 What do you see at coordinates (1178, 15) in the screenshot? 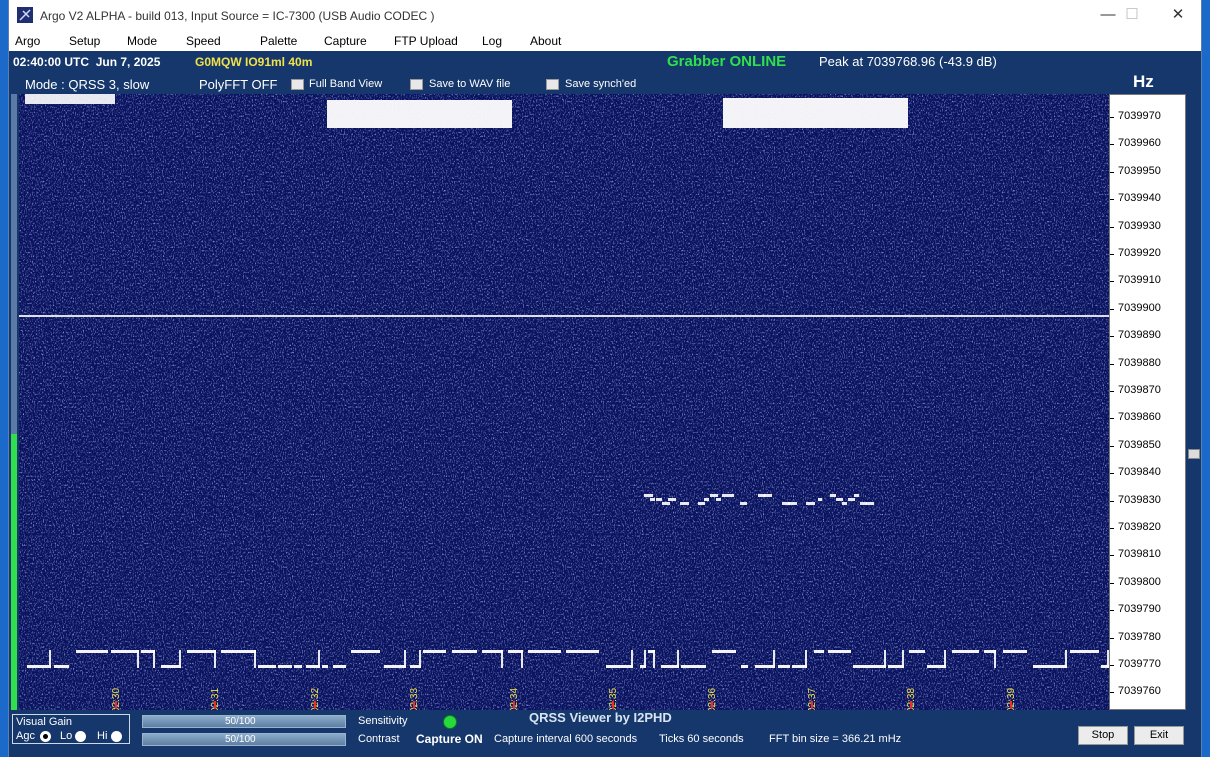
I see `close-button: ✕` at bounding box center [1178, 15].